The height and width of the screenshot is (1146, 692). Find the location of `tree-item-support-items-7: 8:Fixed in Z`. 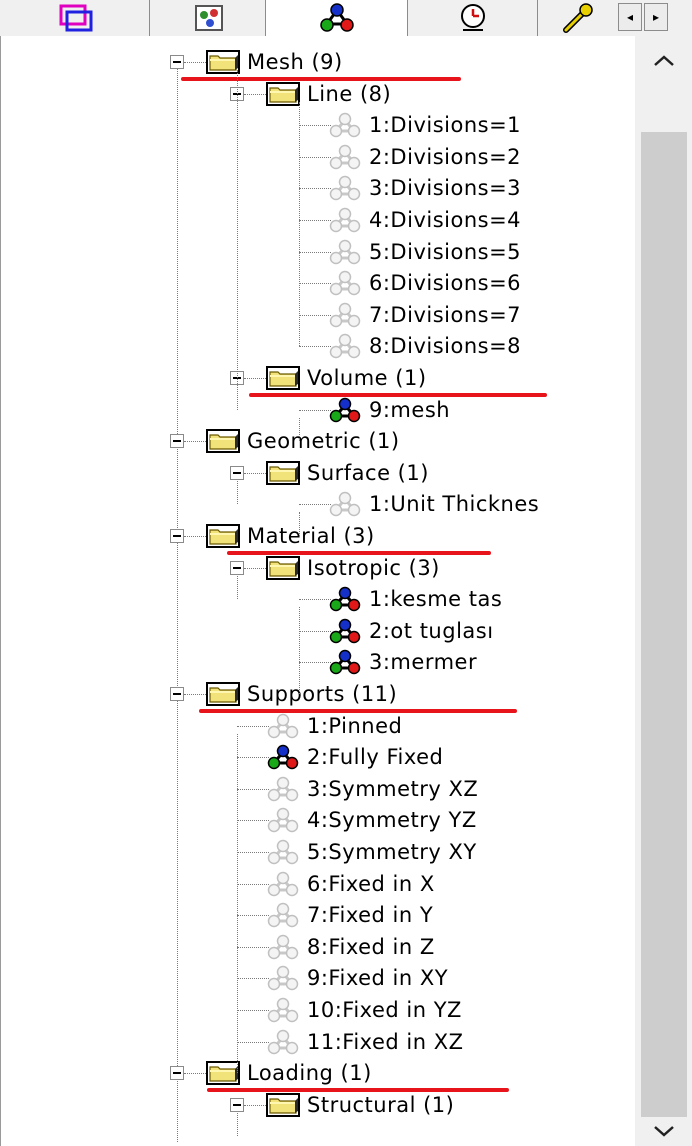

tree-item-support-items-7: 8:Fixed in Z is located at coordinates (350, 947).